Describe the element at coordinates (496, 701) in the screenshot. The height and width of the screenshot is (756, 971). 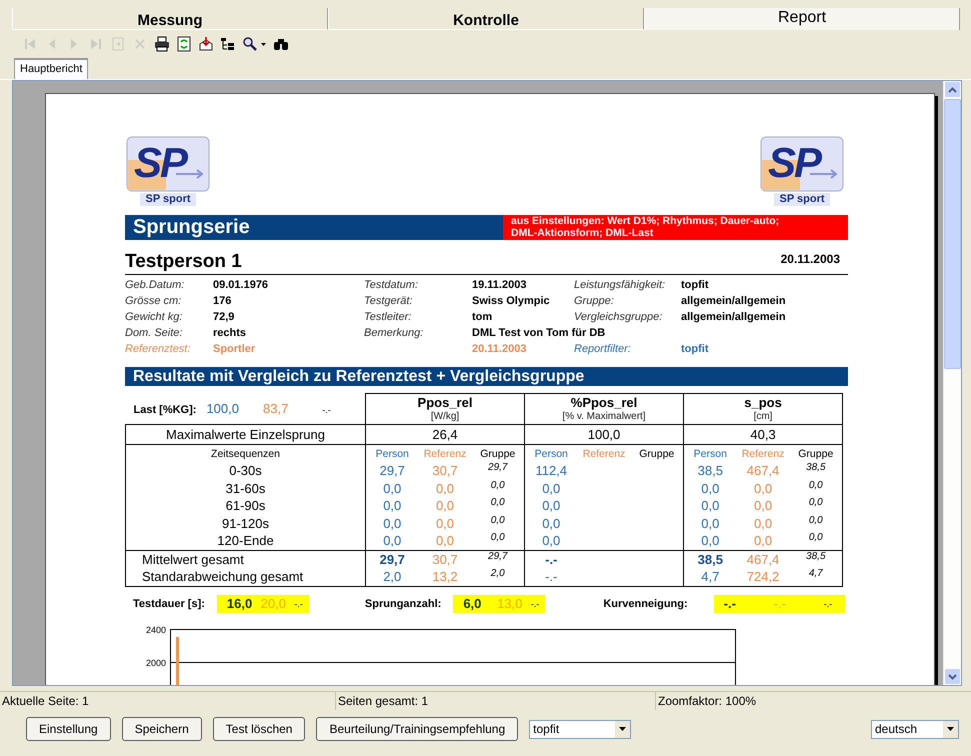
I see `status-text: Seiten gesamt: 1` at that location.